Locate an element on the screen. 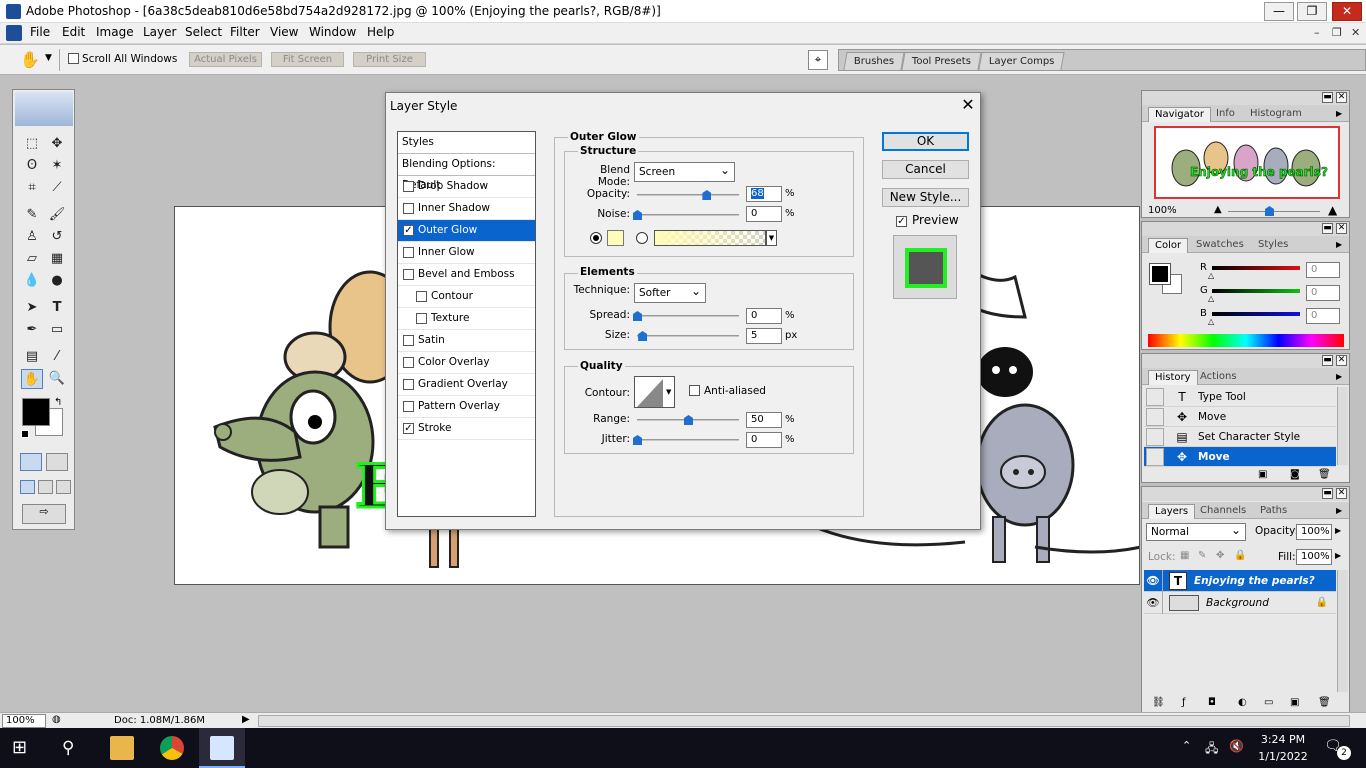  color-foreground-swatch is located at coordinates (1160, 274).